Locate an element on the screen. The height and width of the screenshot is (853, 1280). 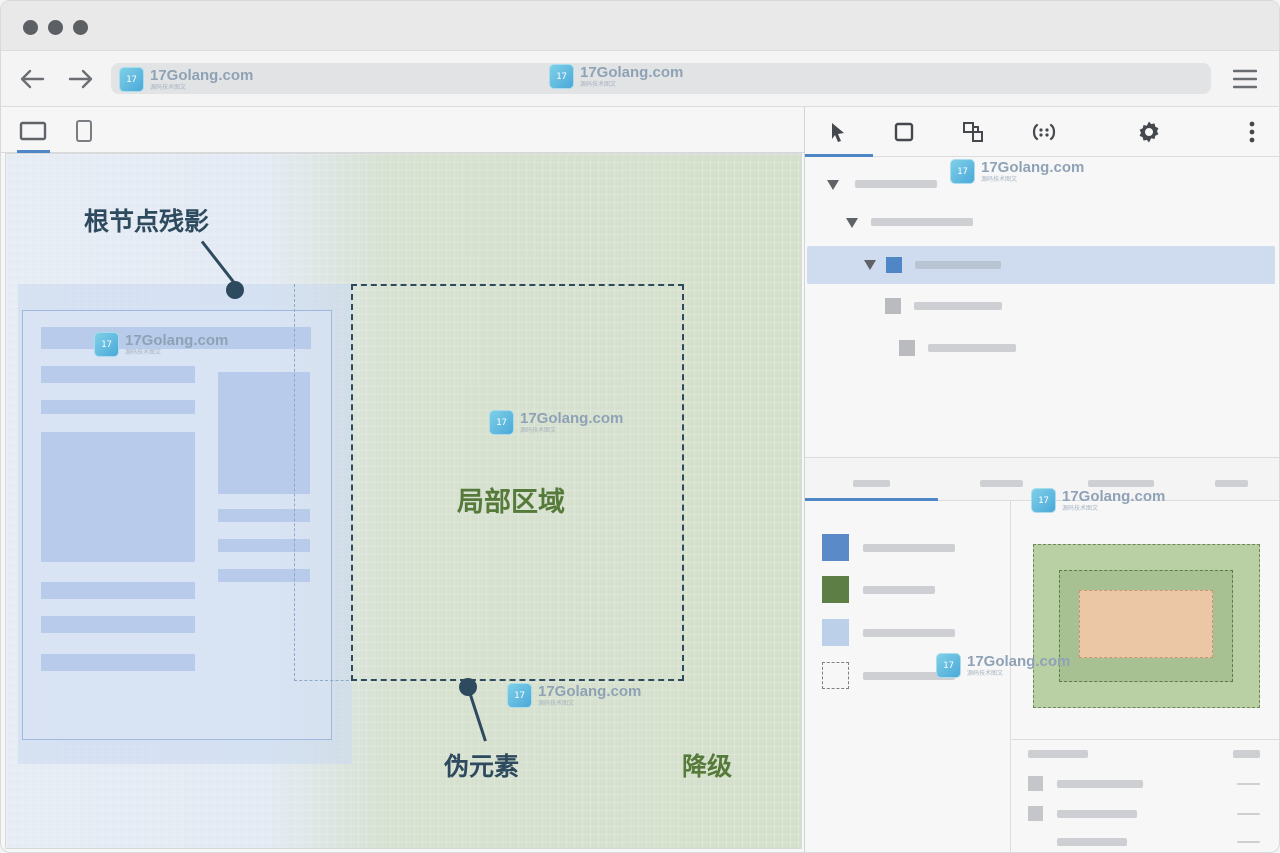
window-control-minimize is located at coordinates (55, 27).